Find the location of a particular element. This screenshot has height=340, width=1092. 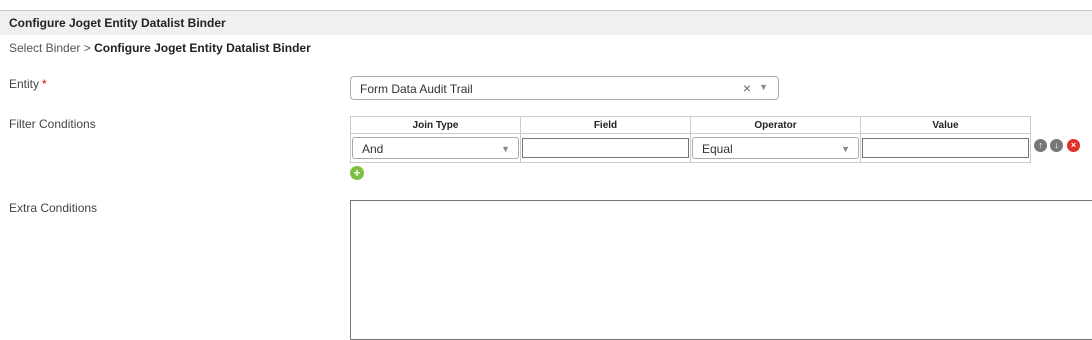

move-down-icon: ↓ is located at coordinates (1056, 145).